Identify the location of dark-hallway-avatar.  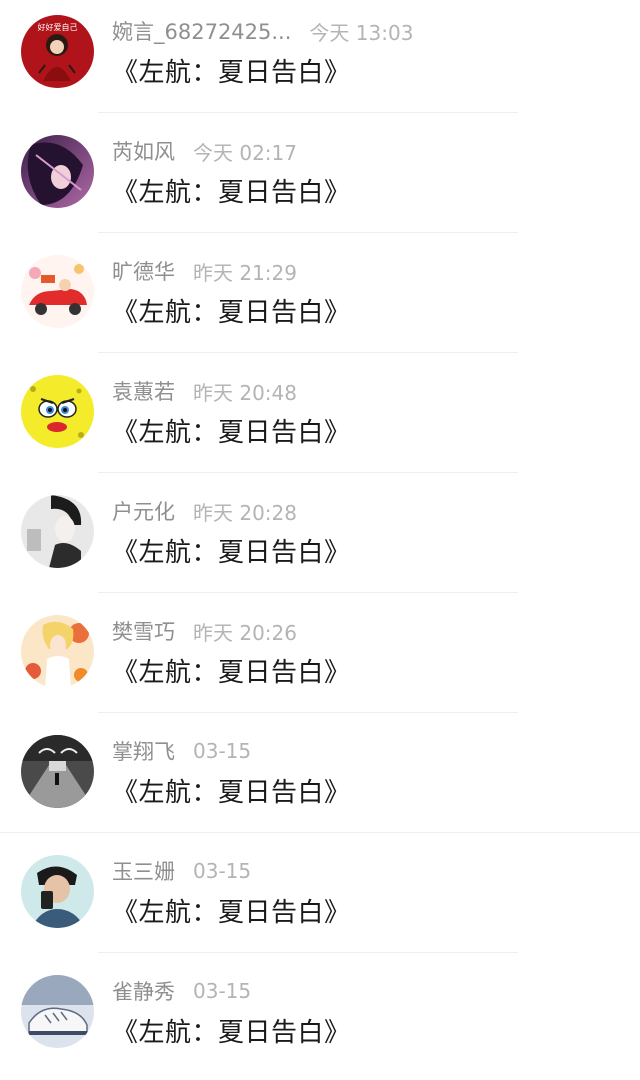
(57, 771).